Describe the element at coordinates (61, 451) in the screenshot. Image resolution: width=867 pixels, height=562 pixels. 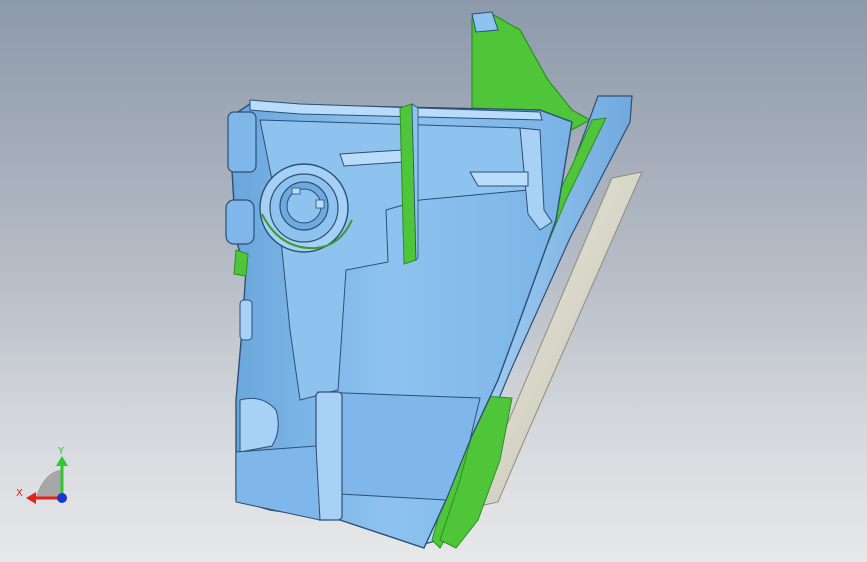
I see `triad-label-y: Y` at that location.